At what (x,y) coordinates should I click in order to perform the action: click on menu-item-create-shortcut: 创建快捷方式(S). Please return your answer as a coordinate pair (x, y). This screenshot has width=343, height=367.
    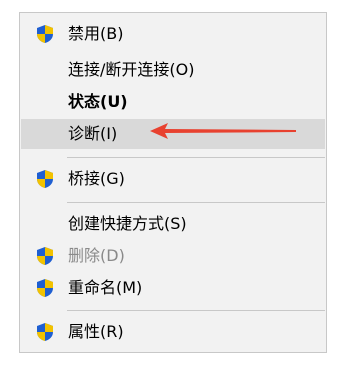
    Looking at the image, I should click on (173, 224).